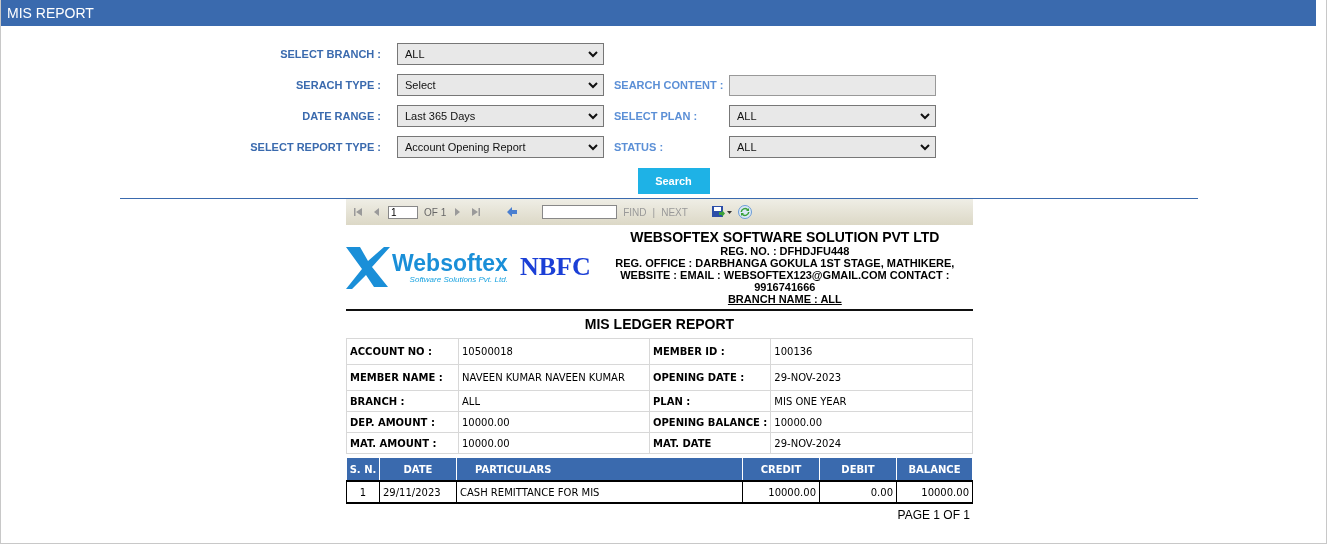 The image size is (1327, 544). I want to click on detail-label: BRANCH :, so click(402, 401).